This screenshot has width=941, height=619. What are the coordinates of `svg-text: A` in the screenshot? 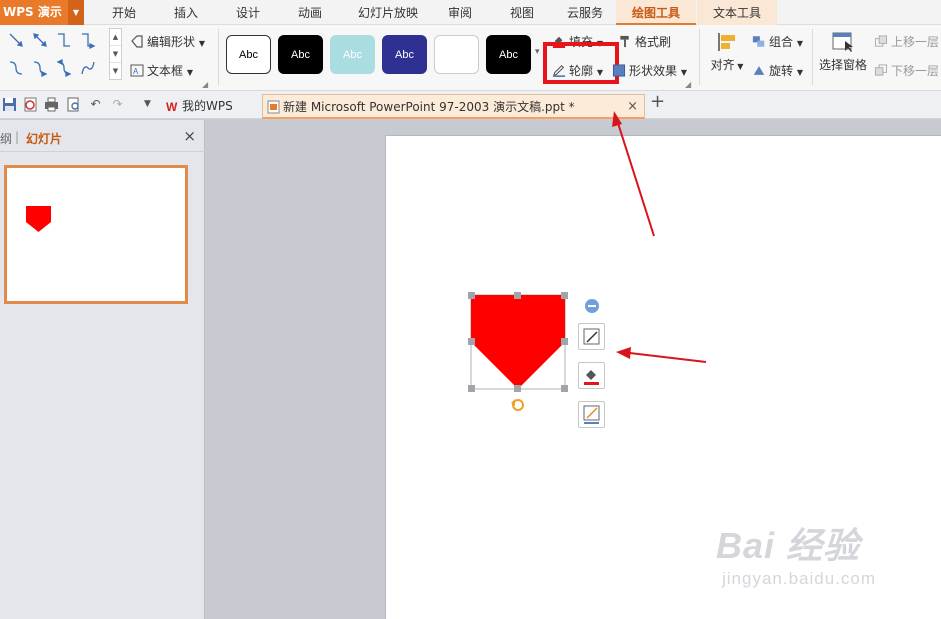 It's located at (136, 71).